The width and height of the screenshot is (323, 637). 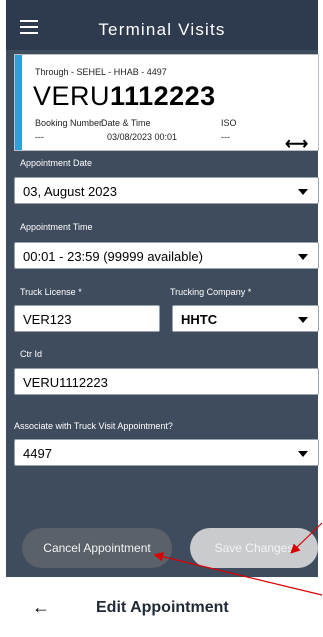 What do you see at coordinates (296, 144) in the screenshot?
I see `left-right-arrow-icon: ⟷` at bounding box center [296, 144].